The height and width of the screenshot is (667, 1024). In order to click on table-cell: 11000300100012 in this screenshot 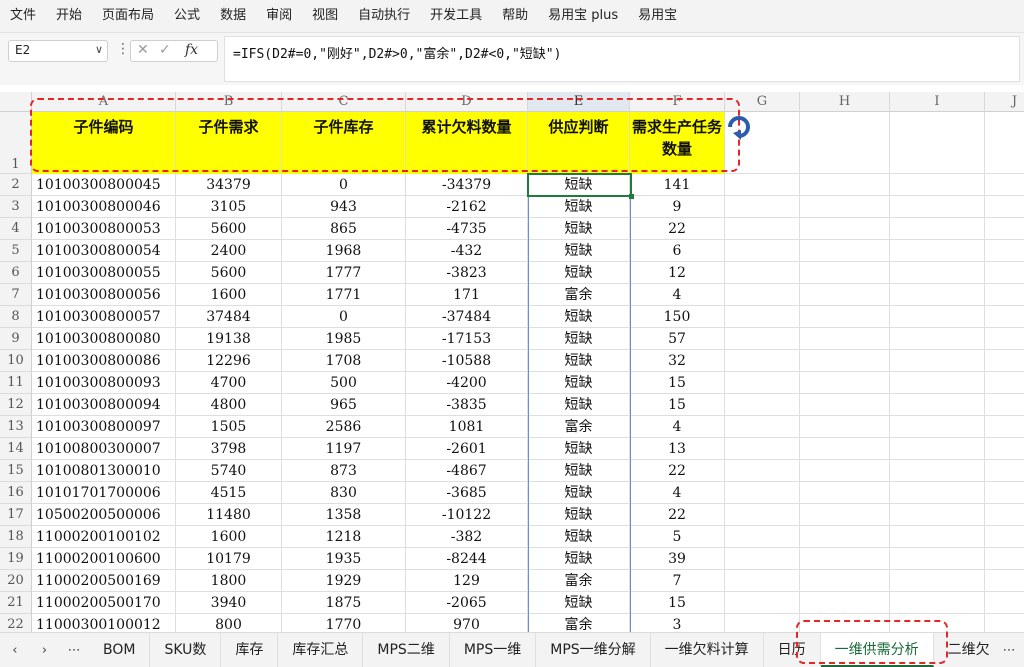, I will do `click(104, 623)`.